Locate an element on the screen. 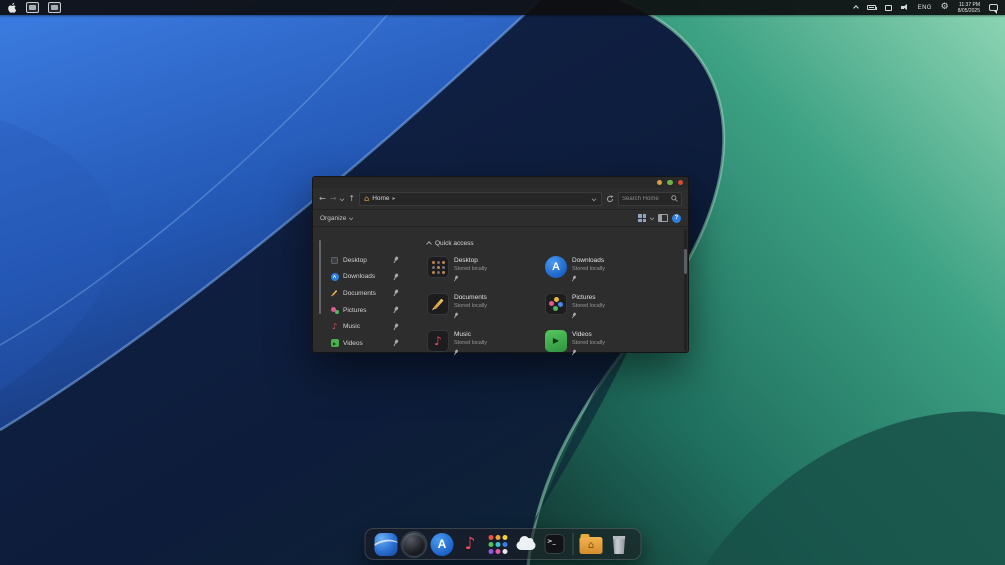 Image resolution: width=1005 pixels, height=565 pixels. tile-videos: ▶ Videos Stored locally is located at coordinates (604, 343).